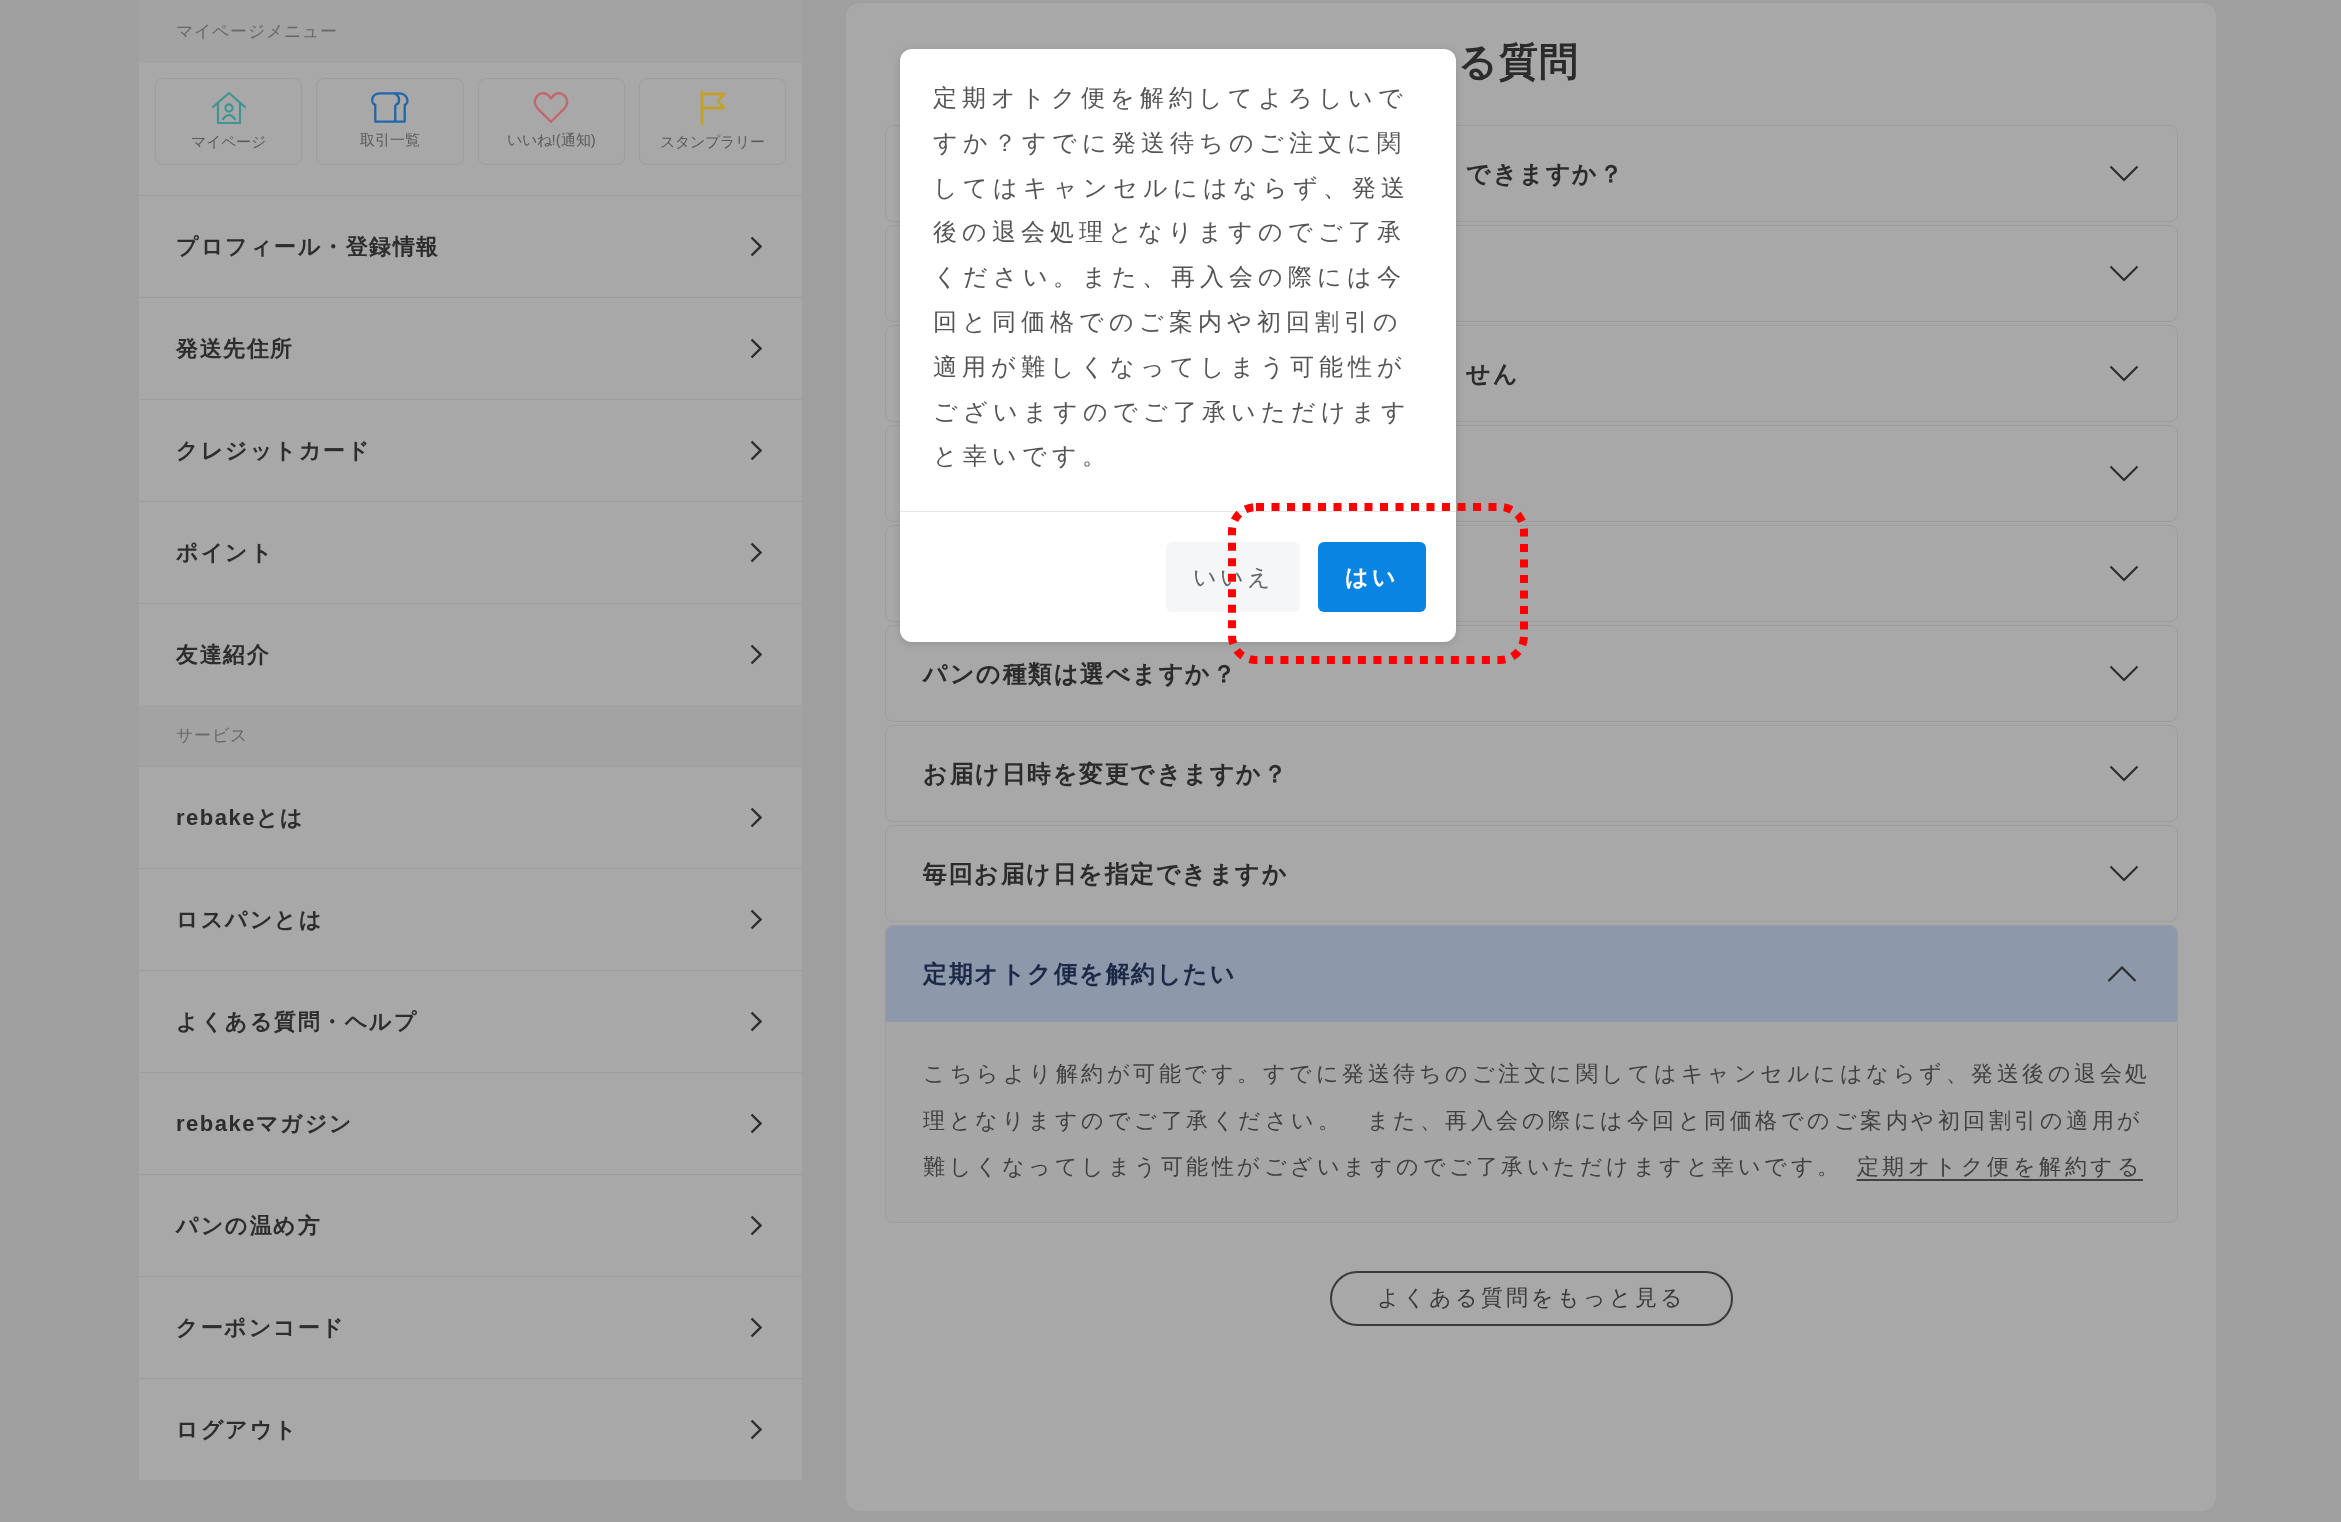 This screenshot has height=1522, width=2341. What do you see at coordinates (1531, 873) in the screenshot?
I see `faq-question: 毎回お届け日を指定できますか` at bounding box center [1531, 873].